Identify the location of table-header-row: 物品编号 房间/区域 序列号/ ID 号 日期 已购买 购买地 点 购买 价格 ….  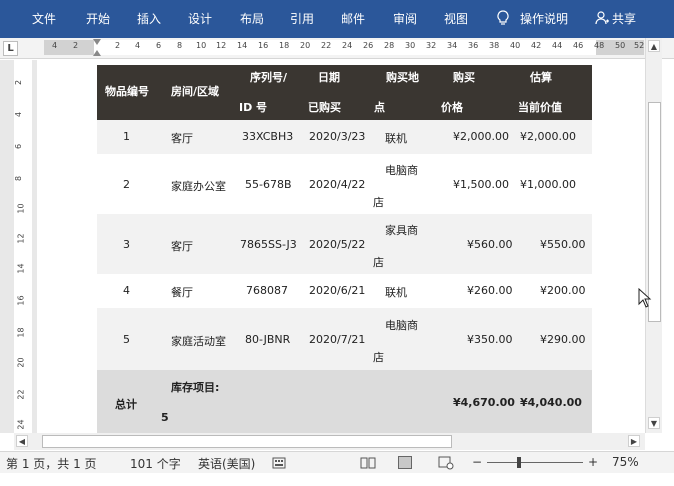
(344, 92).